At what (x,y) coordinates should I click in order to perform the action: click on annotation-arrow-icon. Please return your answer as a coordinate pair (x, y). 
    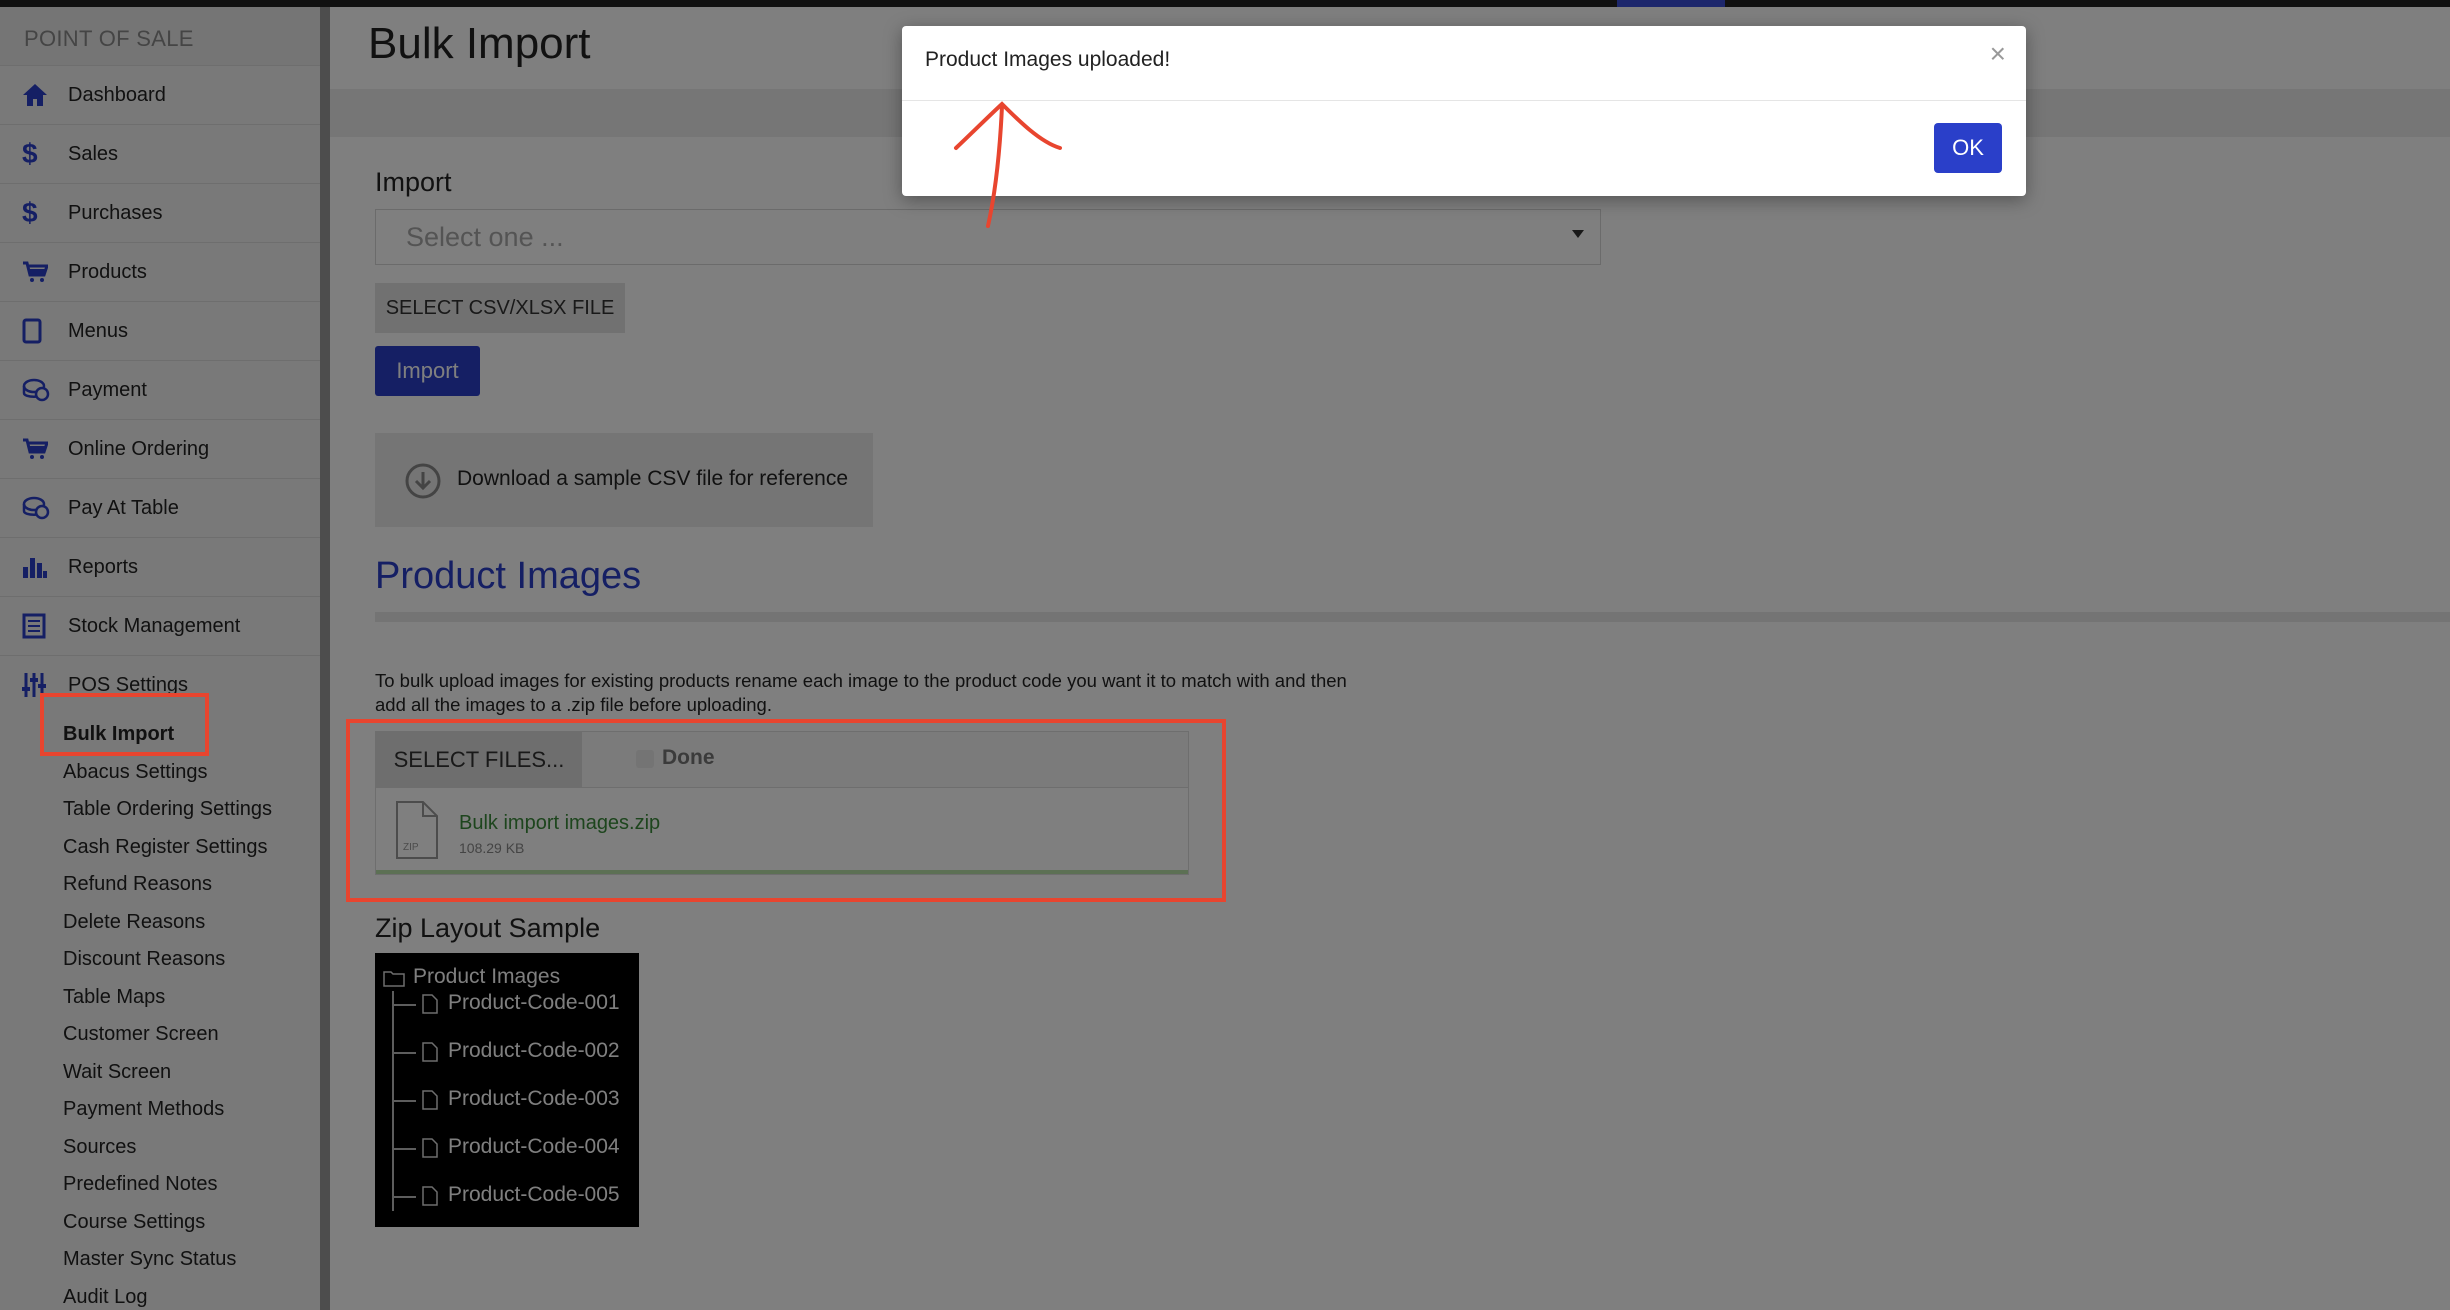
    Looking at the image, I should click on (1008, 164).